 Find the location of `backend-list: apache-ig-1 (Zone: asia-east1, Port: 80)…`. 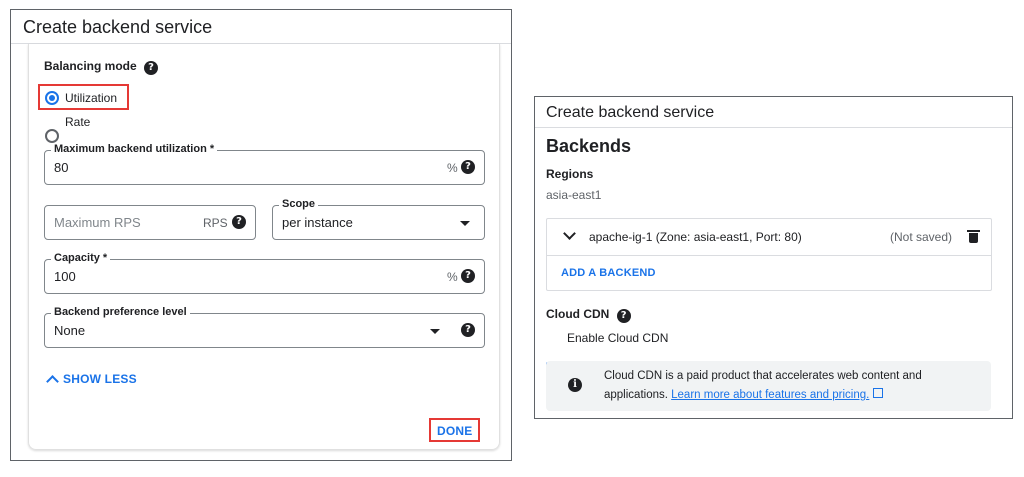

backend-list: apache-ig-1 (Zone: asia-east1, Port: 80)… is located at coordinates (769, 254).